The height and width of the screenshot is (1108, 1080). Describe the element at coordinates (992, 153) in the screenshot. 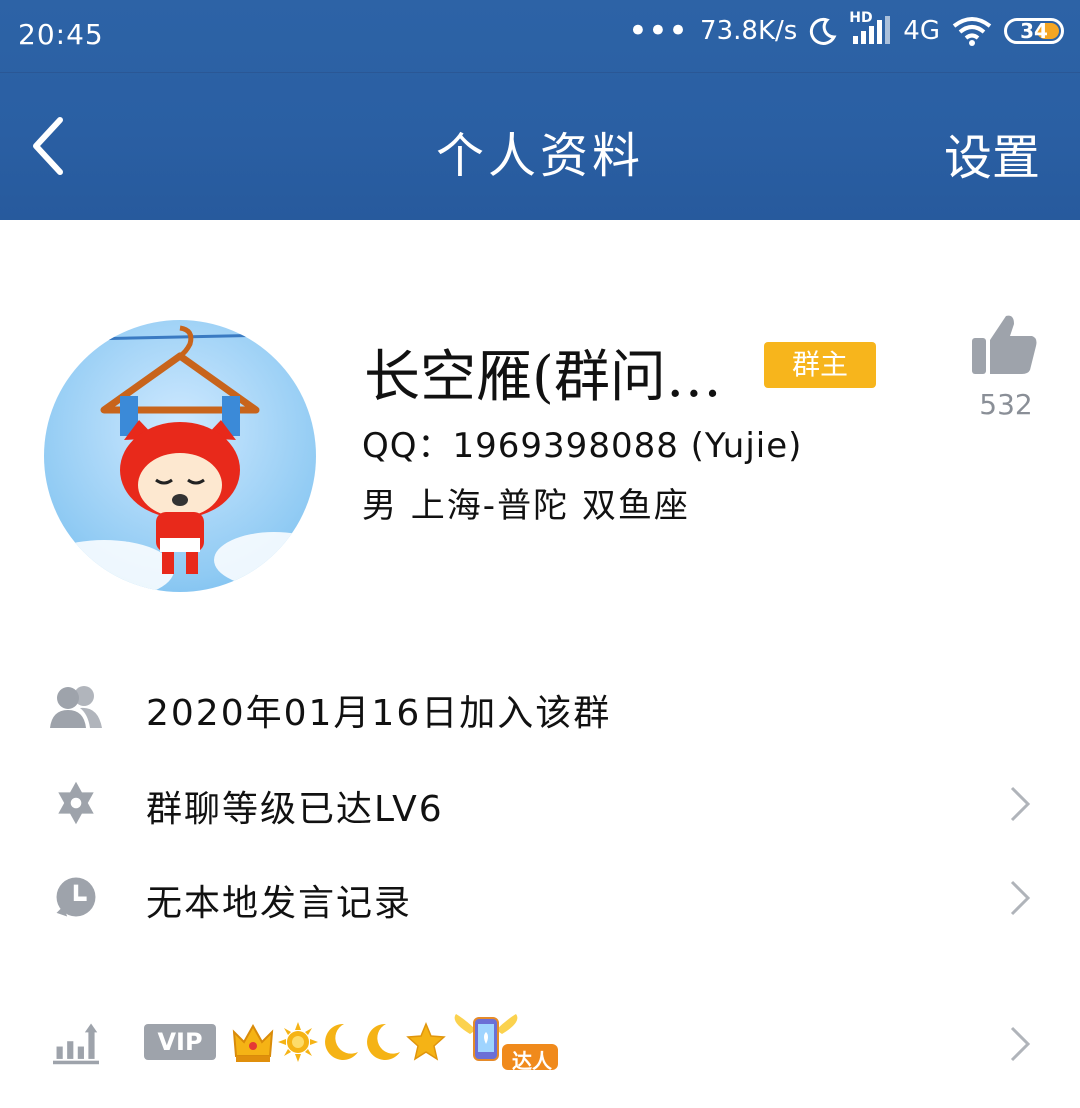

I see `settings-button: 设置` at that location.